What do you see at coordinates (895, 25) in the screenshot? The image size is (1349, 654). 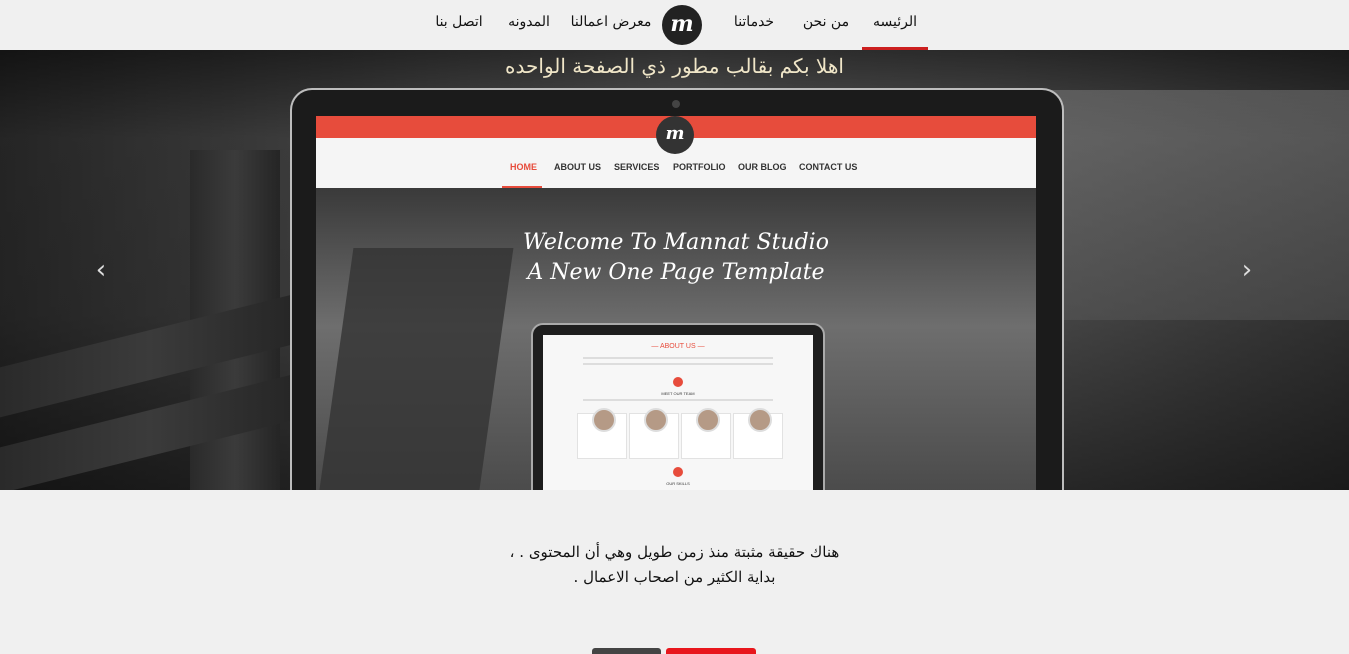 I see `nav-item-home: الرئيسه` at bounding box center [895, 25].